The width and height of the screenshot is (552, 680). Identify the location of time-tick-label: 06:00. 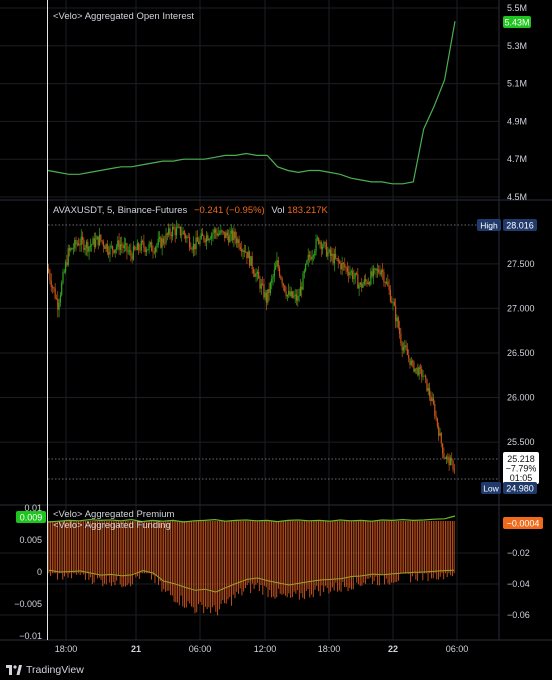
(457, 649).